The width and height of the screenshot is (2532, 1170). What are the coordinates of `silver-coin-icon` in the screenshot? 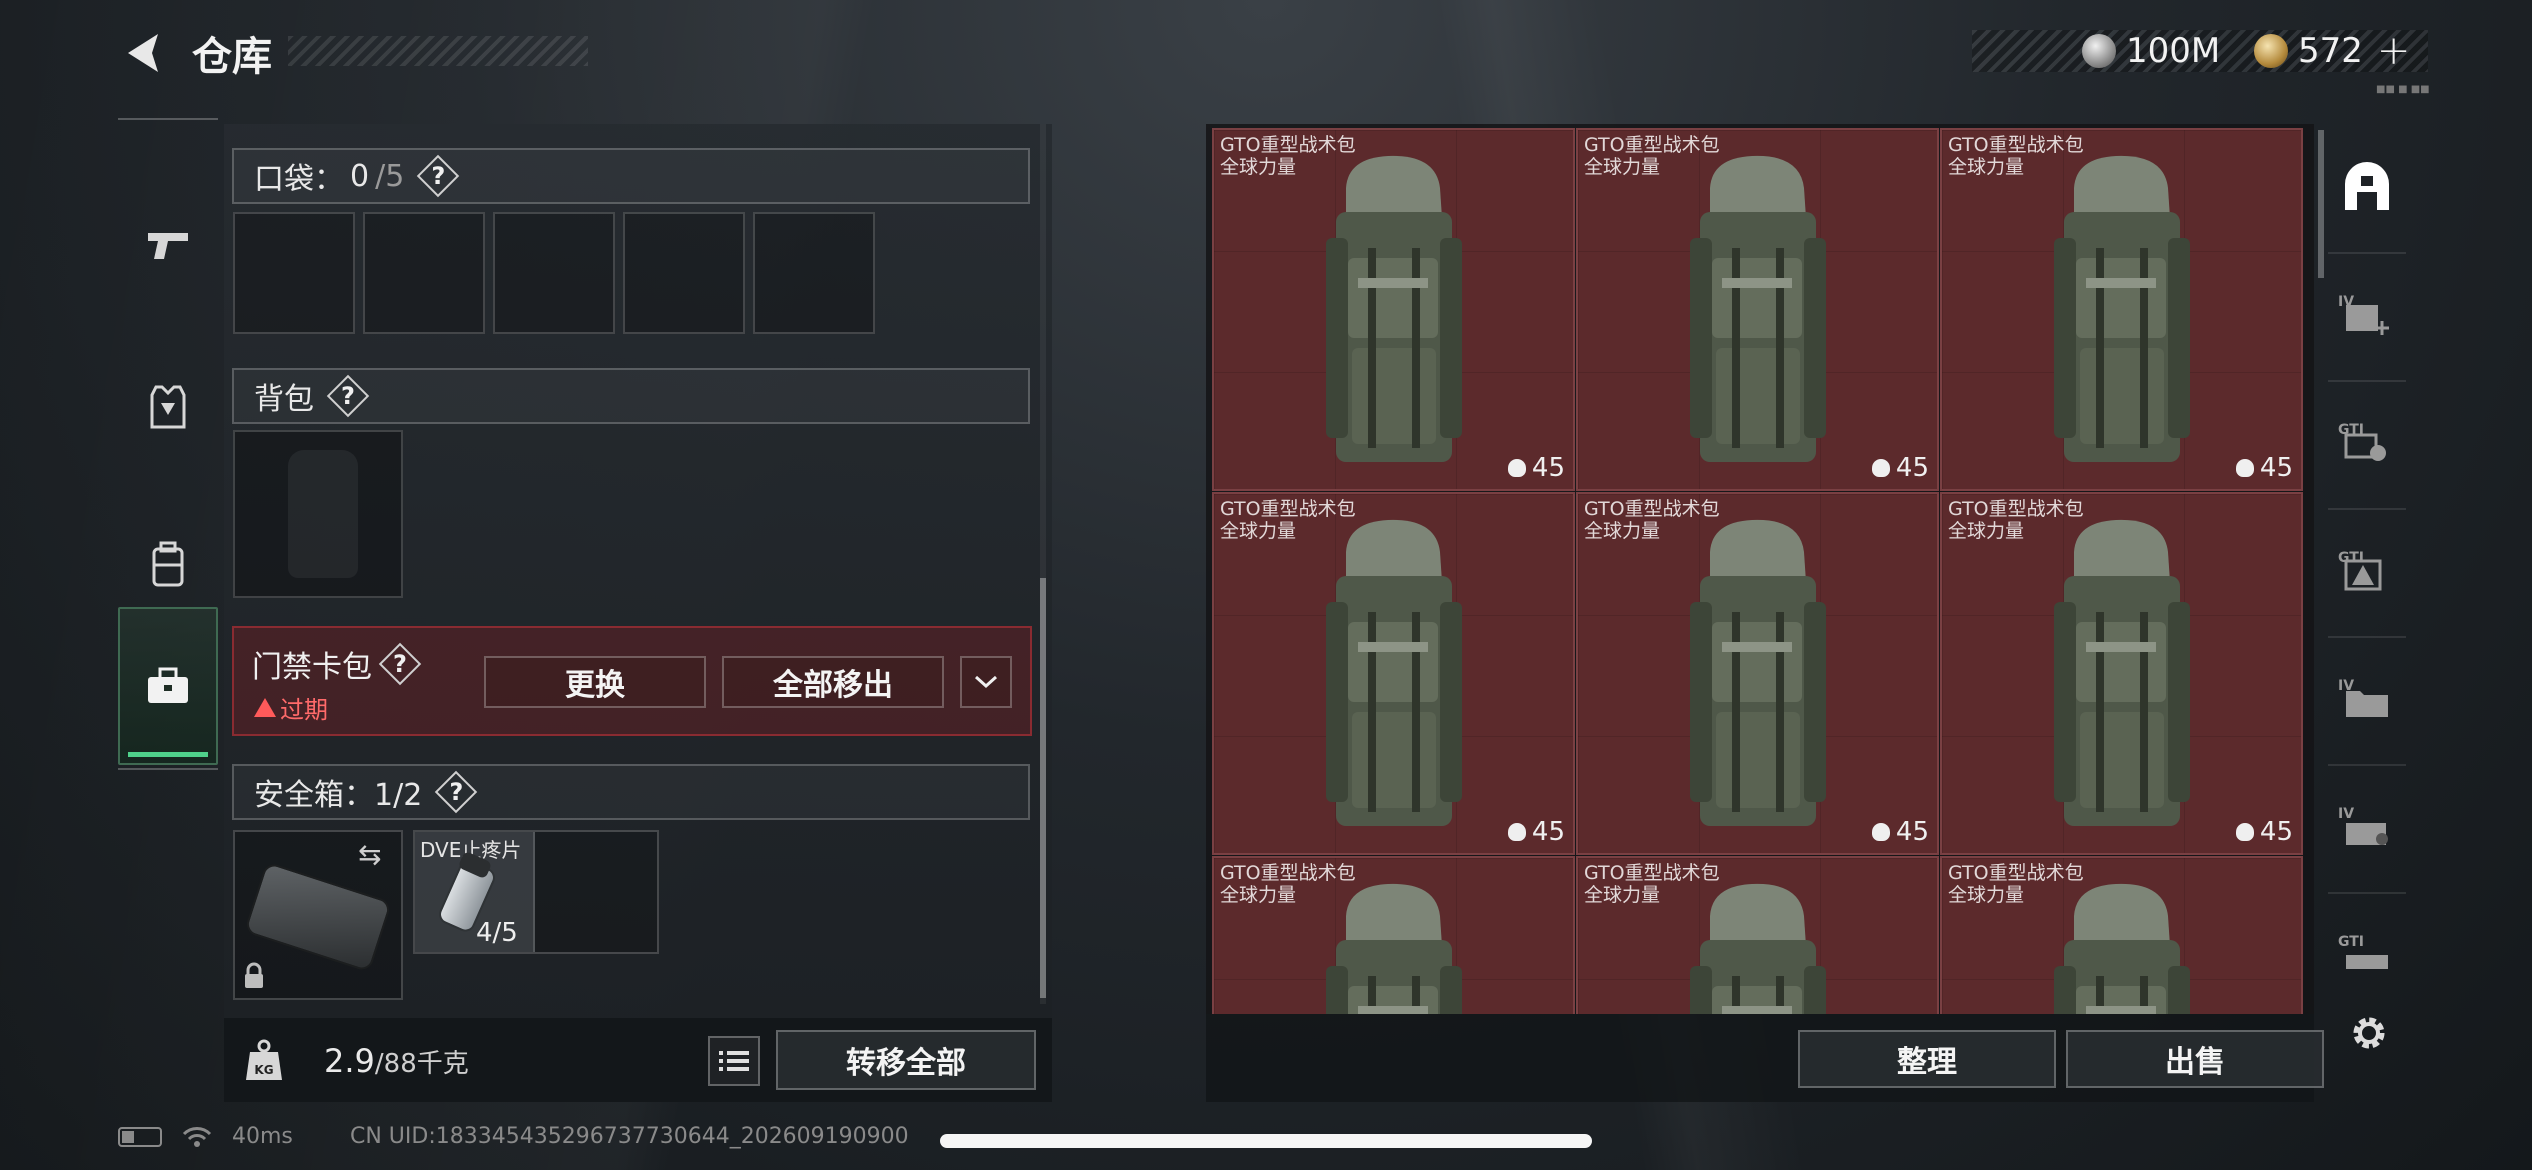 It's located at (2099, 51).